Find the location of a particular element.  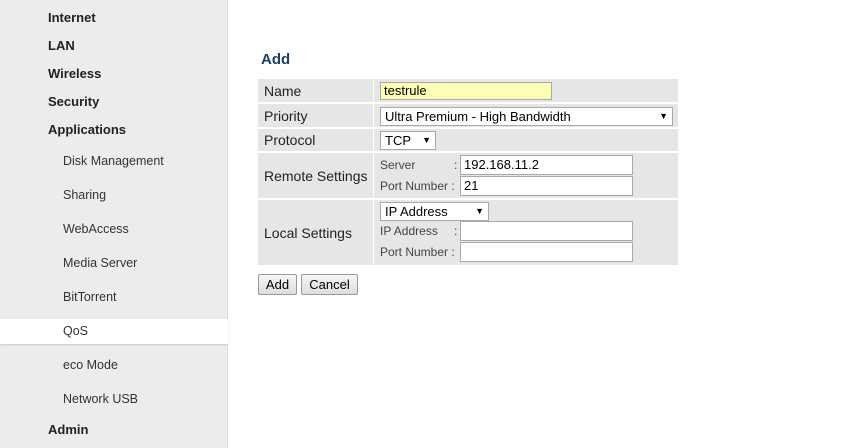

protocol-row: Protocol TCP ▼ is located at coordinates (468, 140).